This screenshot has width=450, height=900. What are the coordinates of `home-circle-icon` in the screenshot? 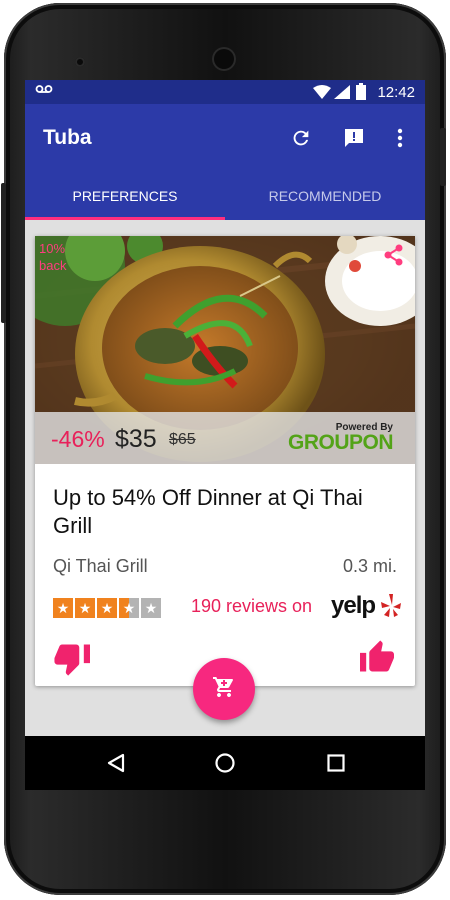 It's located at (225, 763).